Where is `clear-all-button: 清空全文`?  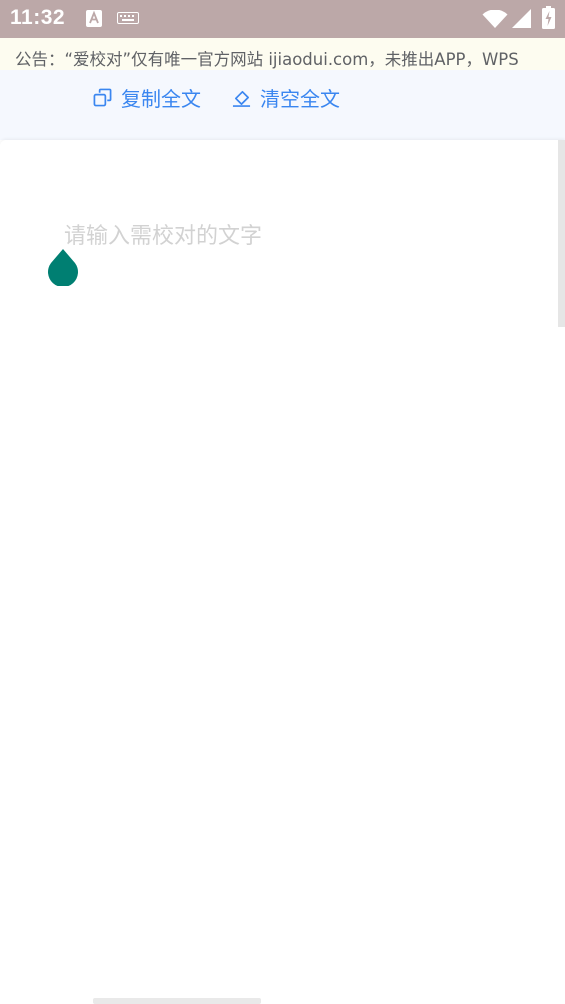
clear-all-button: 清空全文 is located at coordinates (286, 97).